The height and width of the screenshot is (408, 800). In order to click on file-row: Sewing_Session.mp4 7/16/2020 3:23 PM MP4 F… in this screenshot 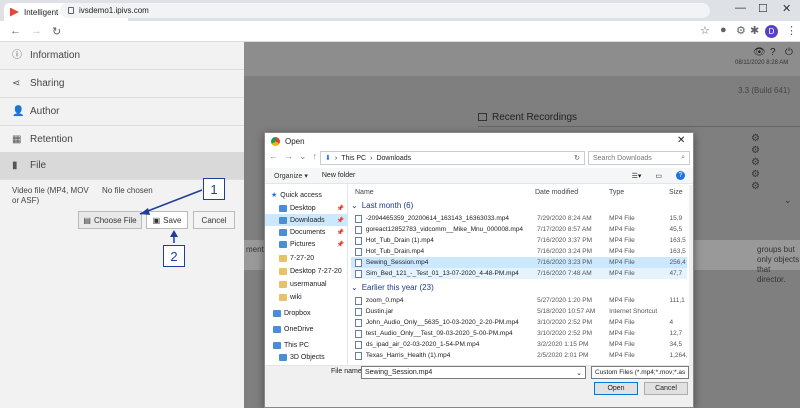, I will do `click(519, 262)`.